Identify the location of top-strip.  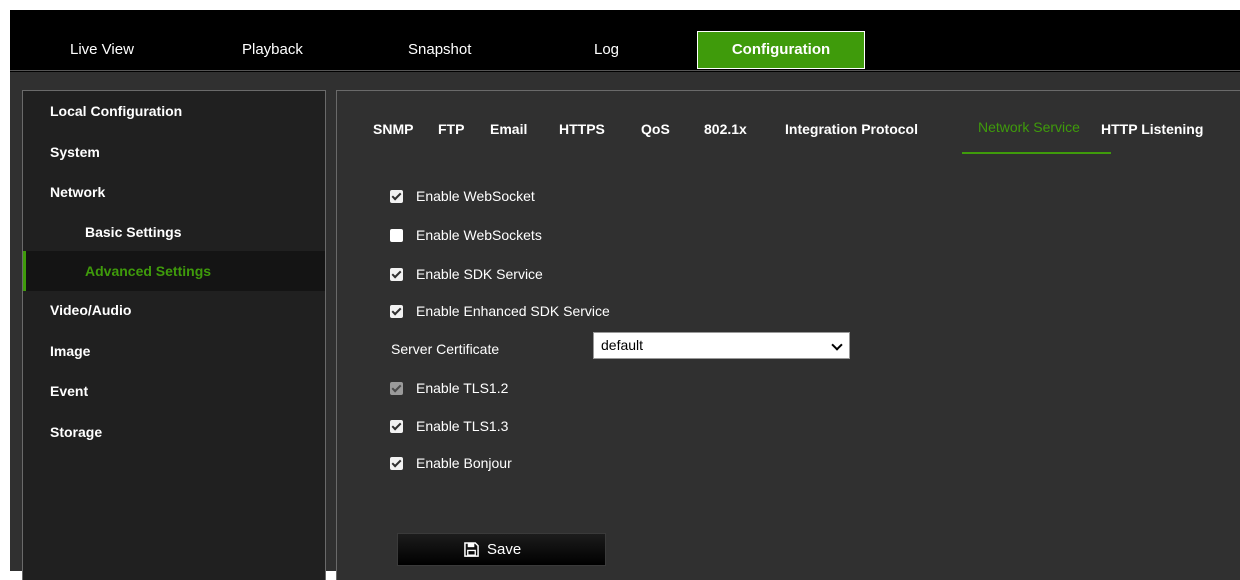
(625, 20).